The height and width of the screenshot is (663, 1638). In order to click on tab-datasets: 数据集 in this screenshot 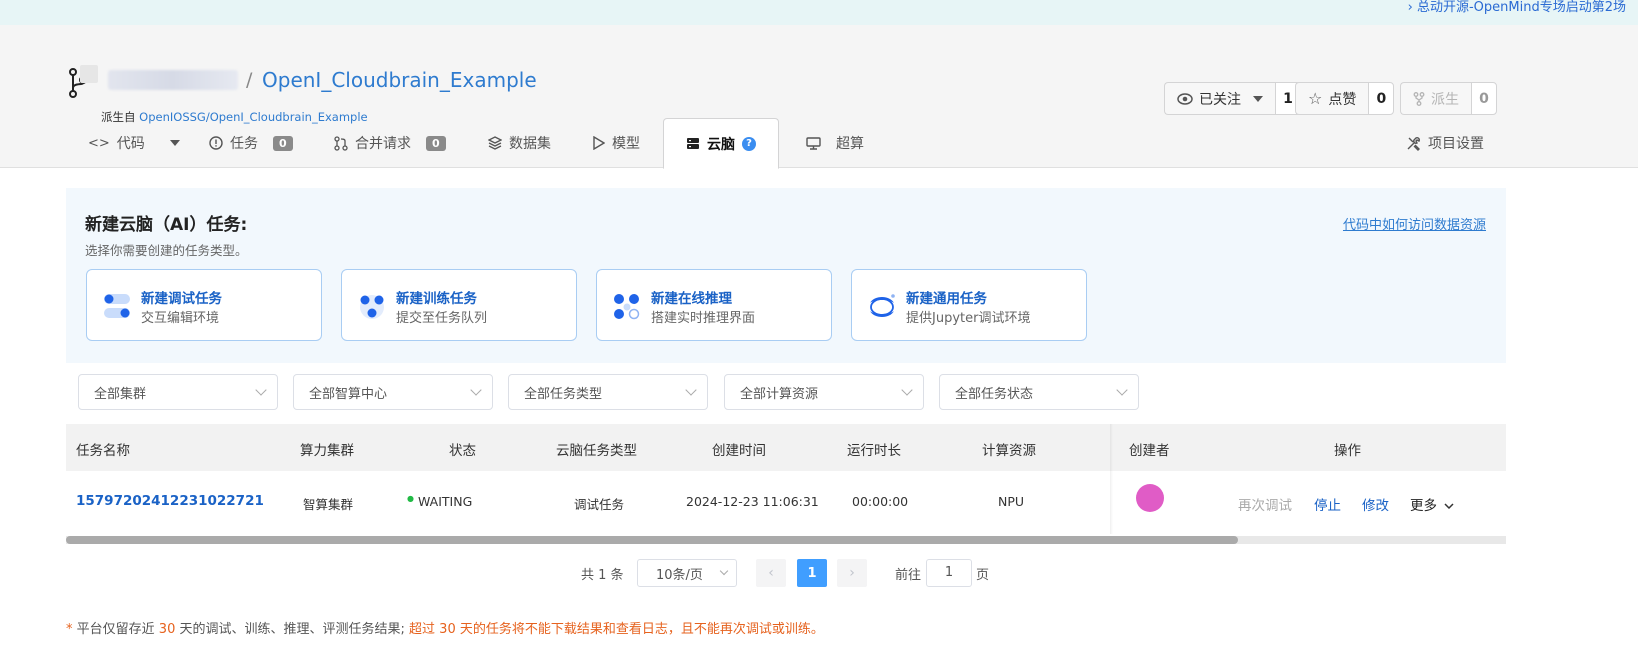, I will do `click(519, 143)`.